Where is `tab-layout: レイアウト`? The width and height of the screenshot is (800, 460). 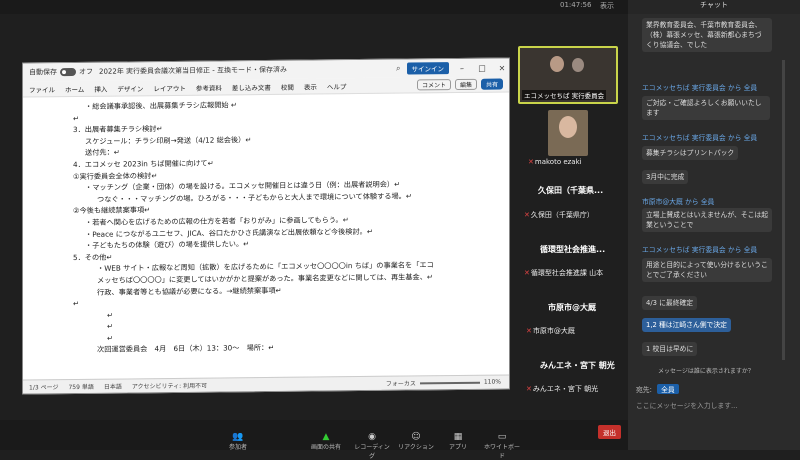
tab-layout: レイアウト is located at coordinates (169, 87).